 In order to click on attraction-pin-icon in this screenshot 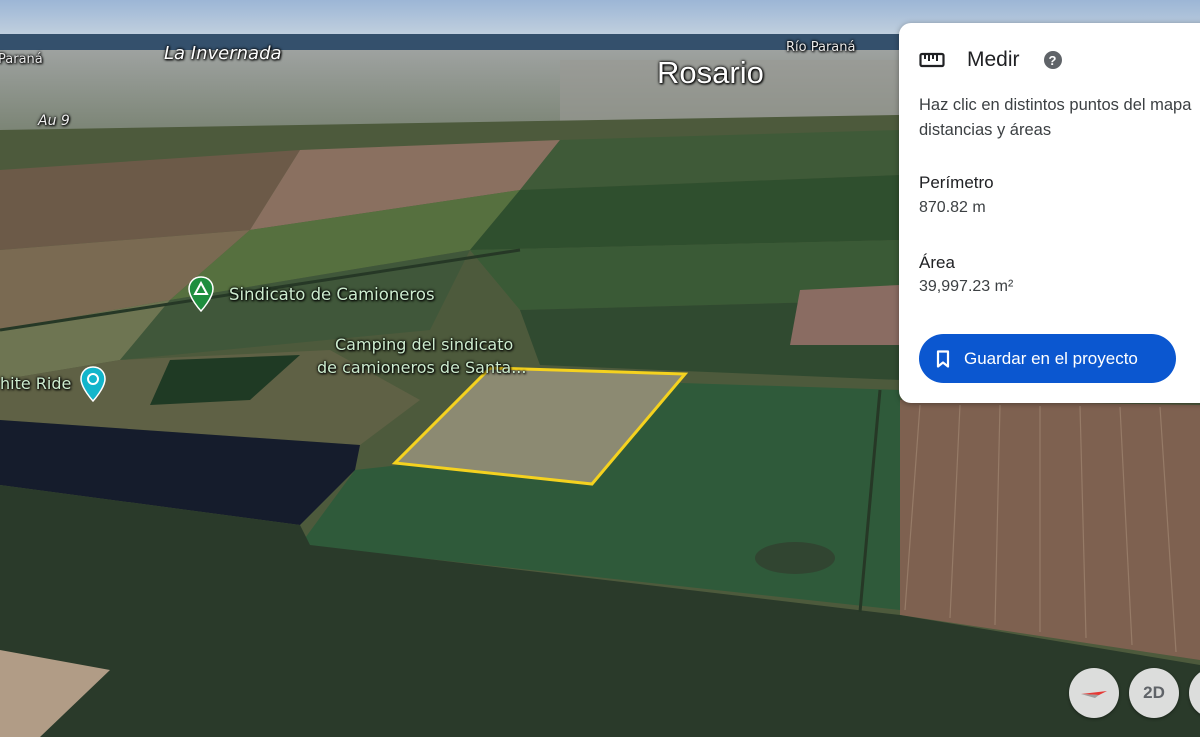, I will do `click(93, 384)`.